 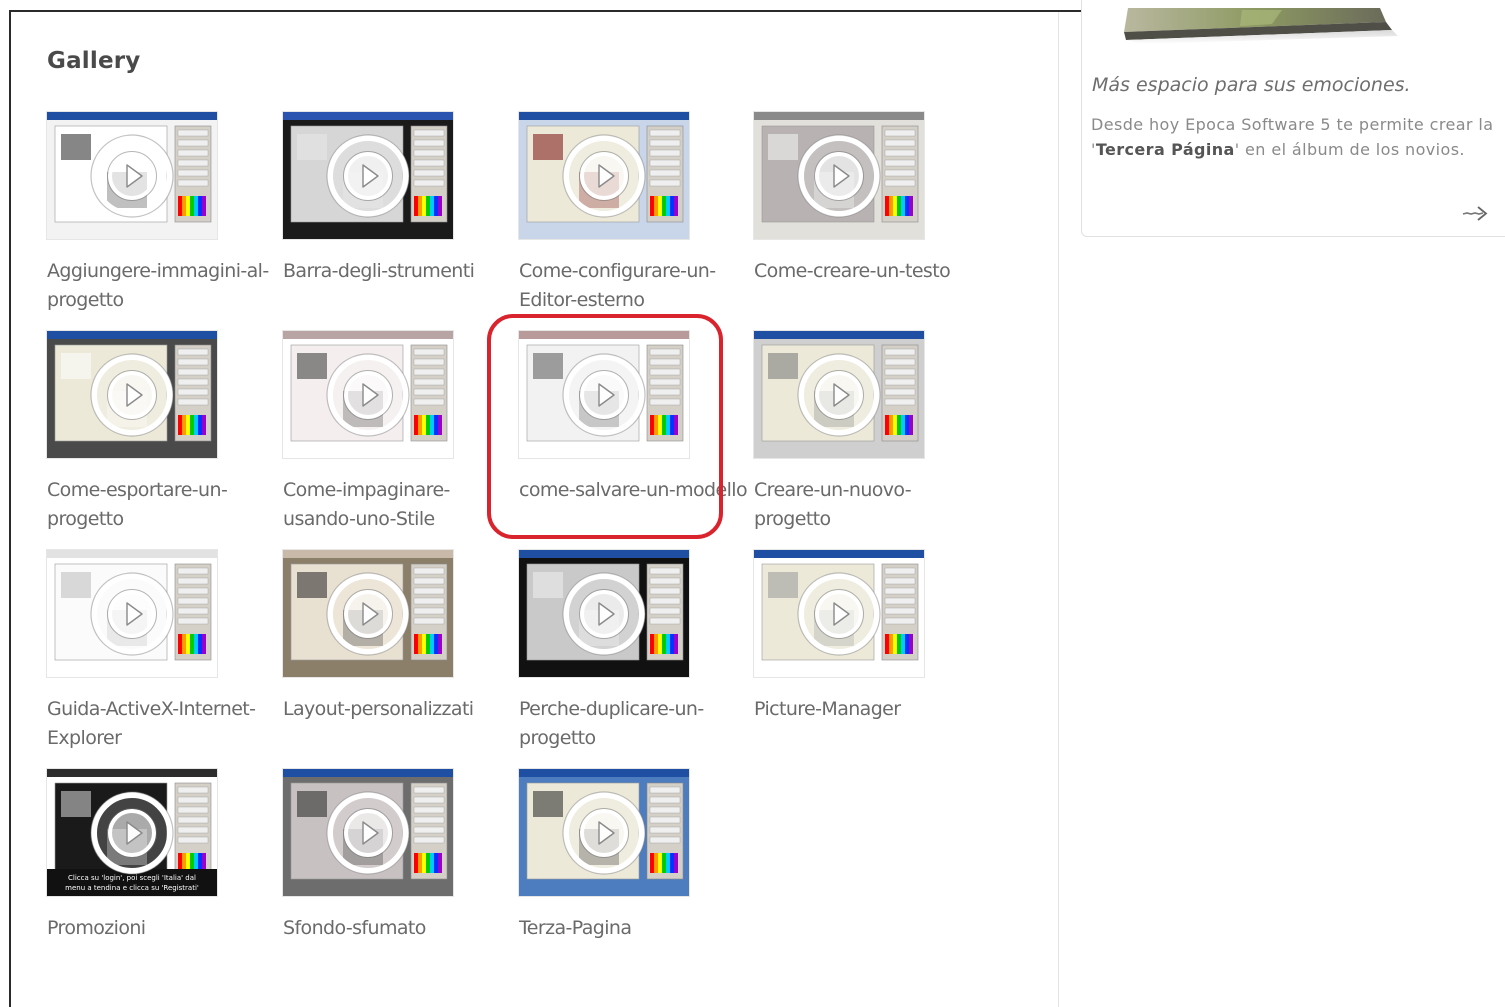 I want to click on promo-body-text-end: ' en el álbum de los novios., so click(x=1349, y=149).